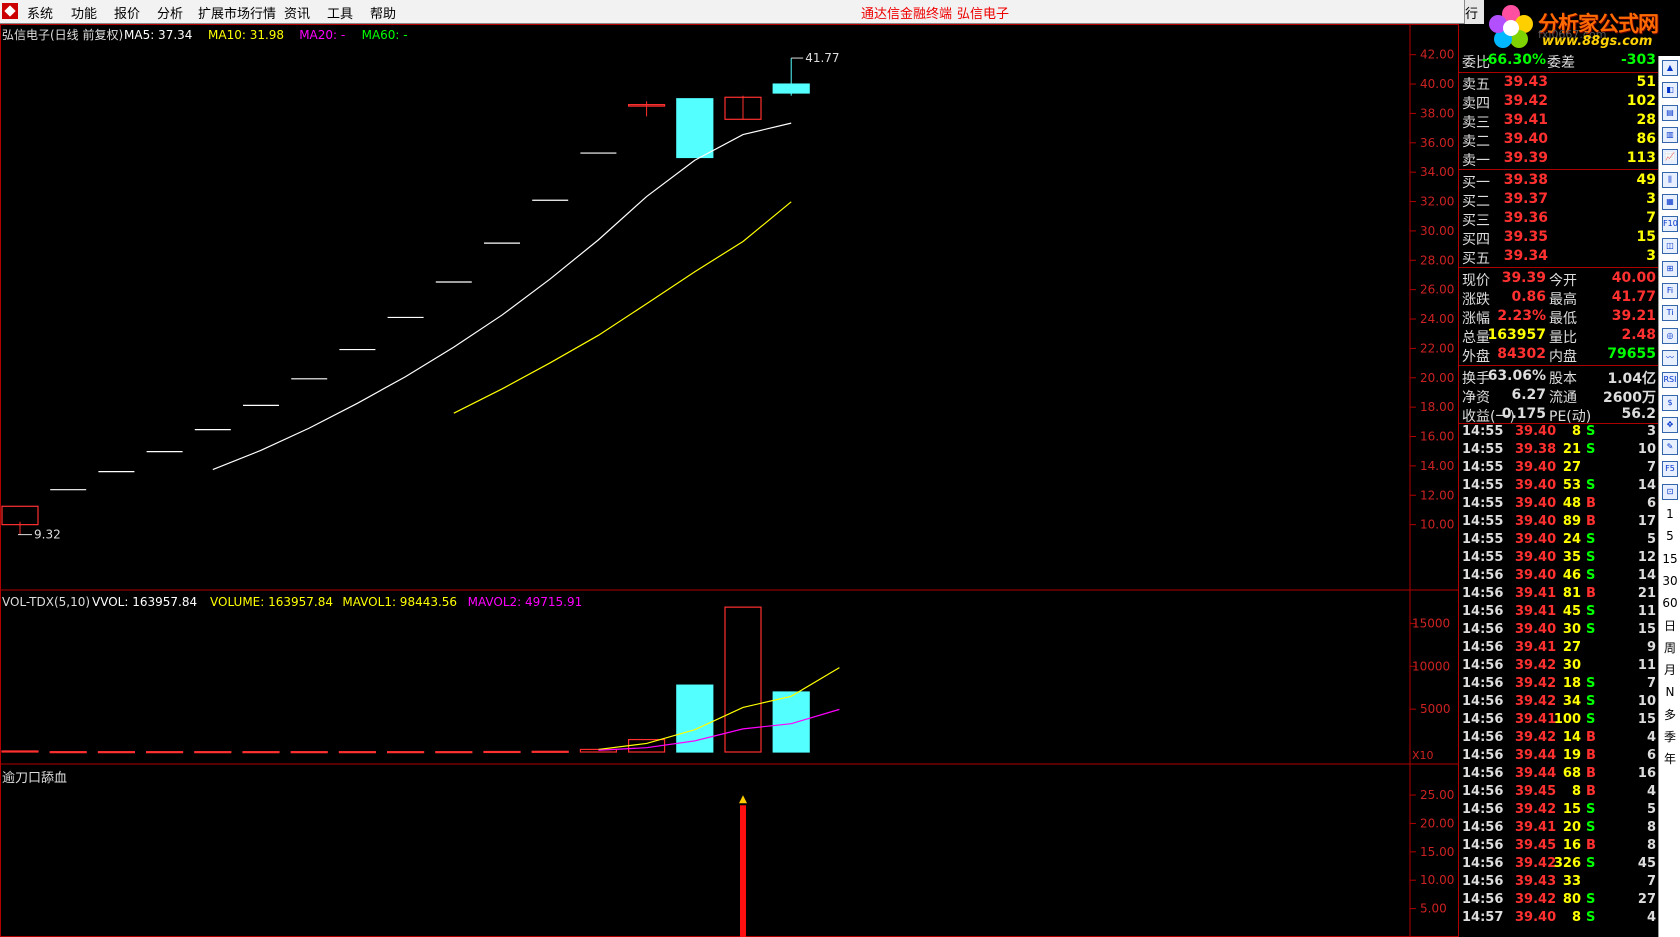 This screenshot has height=937, width=1680. What do you see at coordinates (1558, 775) in the screenshot?
I see `tick-row: 14:56 39.44 68 B 16` at bounding box center [1558, 775].